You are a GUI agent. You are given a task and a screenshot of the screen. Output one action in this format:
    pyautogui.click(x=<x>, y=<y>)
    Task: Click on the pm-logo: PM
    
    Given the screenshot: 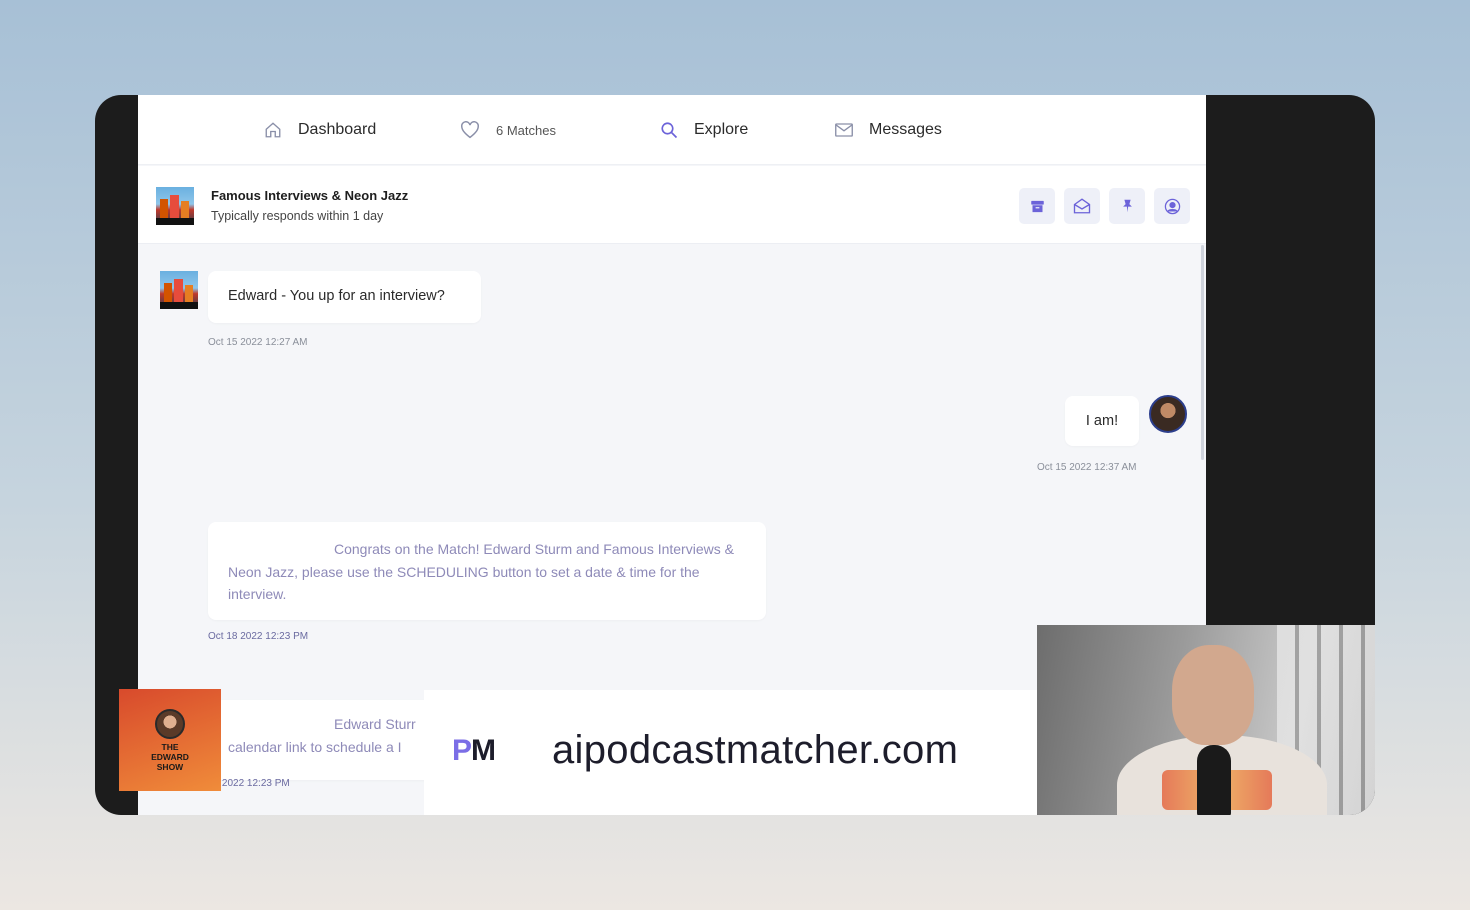 What is the action you would take?
    pyautogui.click(x=474, y=750)
    